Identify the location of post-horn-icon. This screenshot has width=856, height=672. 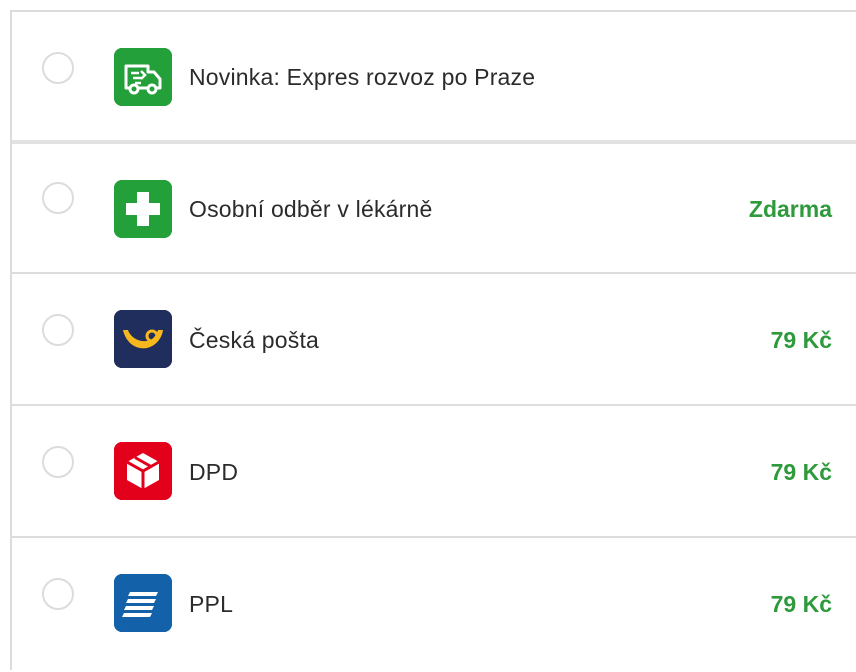
(143, 339).